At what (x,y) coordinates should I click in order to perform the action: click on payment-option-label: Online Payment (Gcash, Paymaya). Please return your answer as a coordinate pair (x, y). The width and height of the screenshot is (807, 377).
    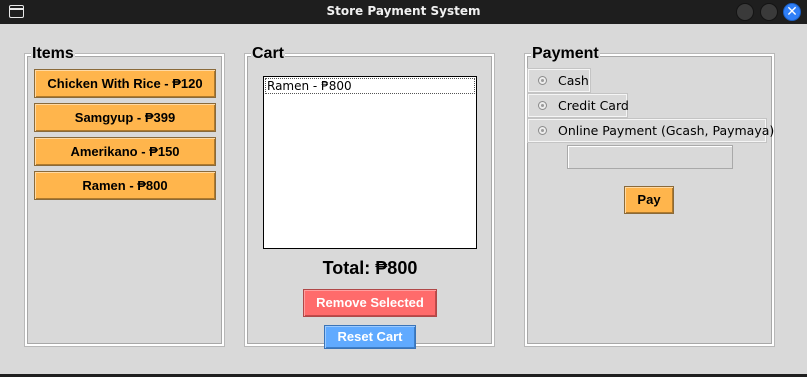
    Looking at the image, I should click on (666, 130).